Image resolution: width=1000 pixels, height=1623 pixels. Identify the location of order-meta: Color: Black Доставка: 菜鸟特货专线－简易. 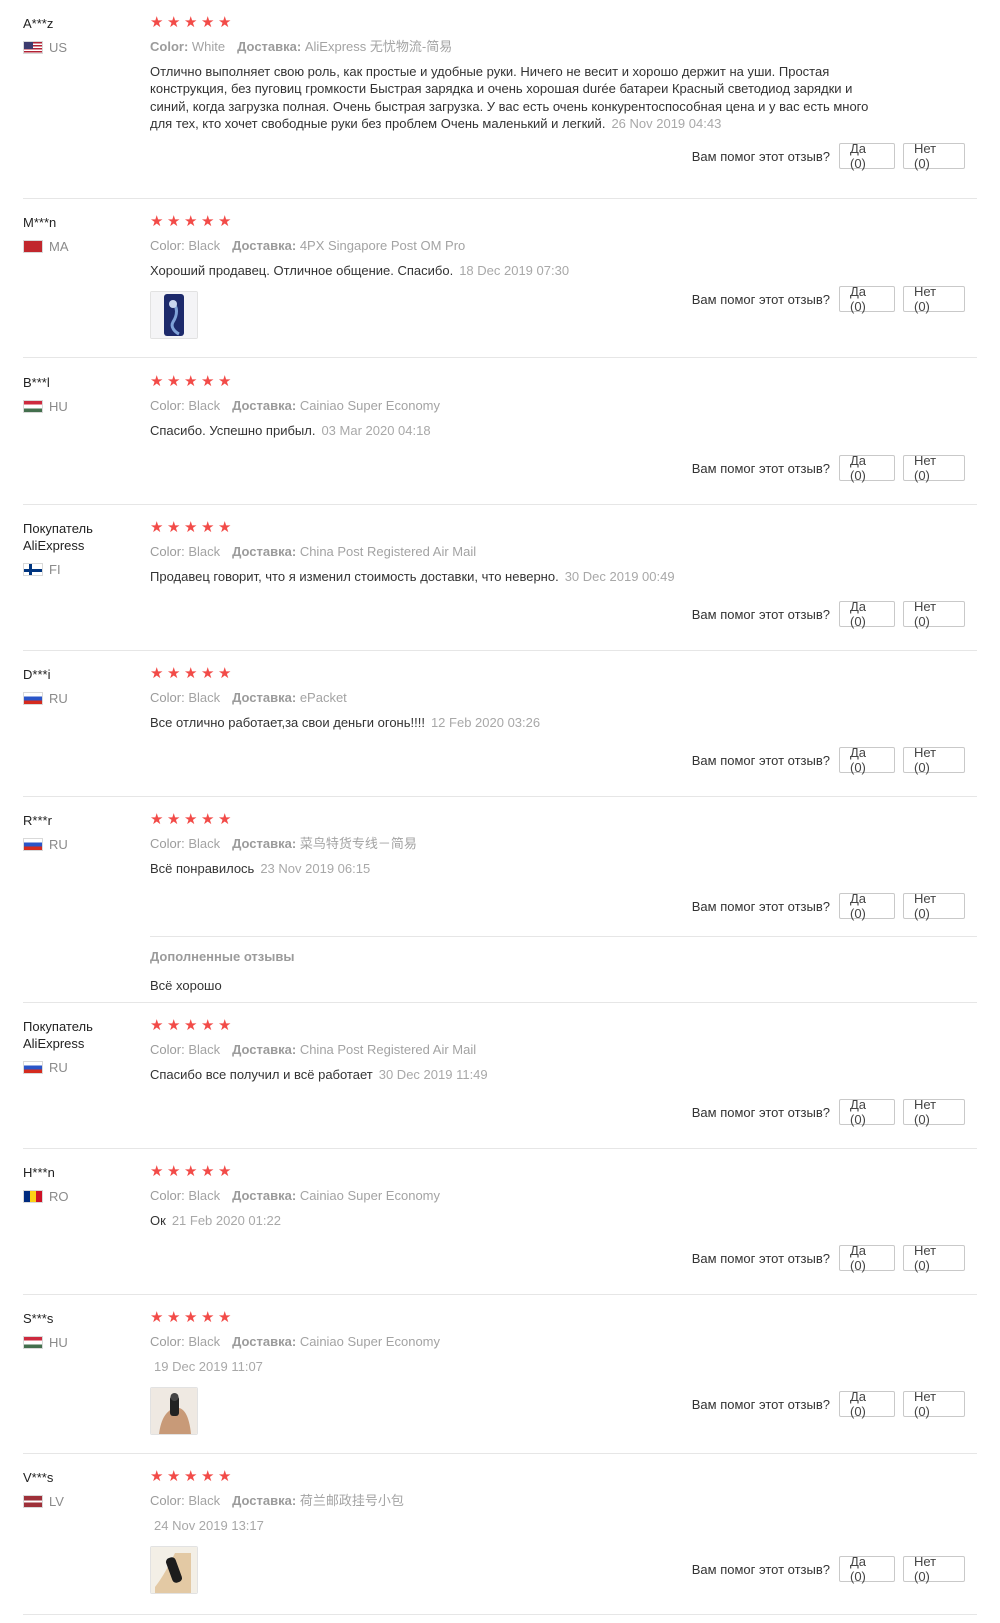
(515, 844).